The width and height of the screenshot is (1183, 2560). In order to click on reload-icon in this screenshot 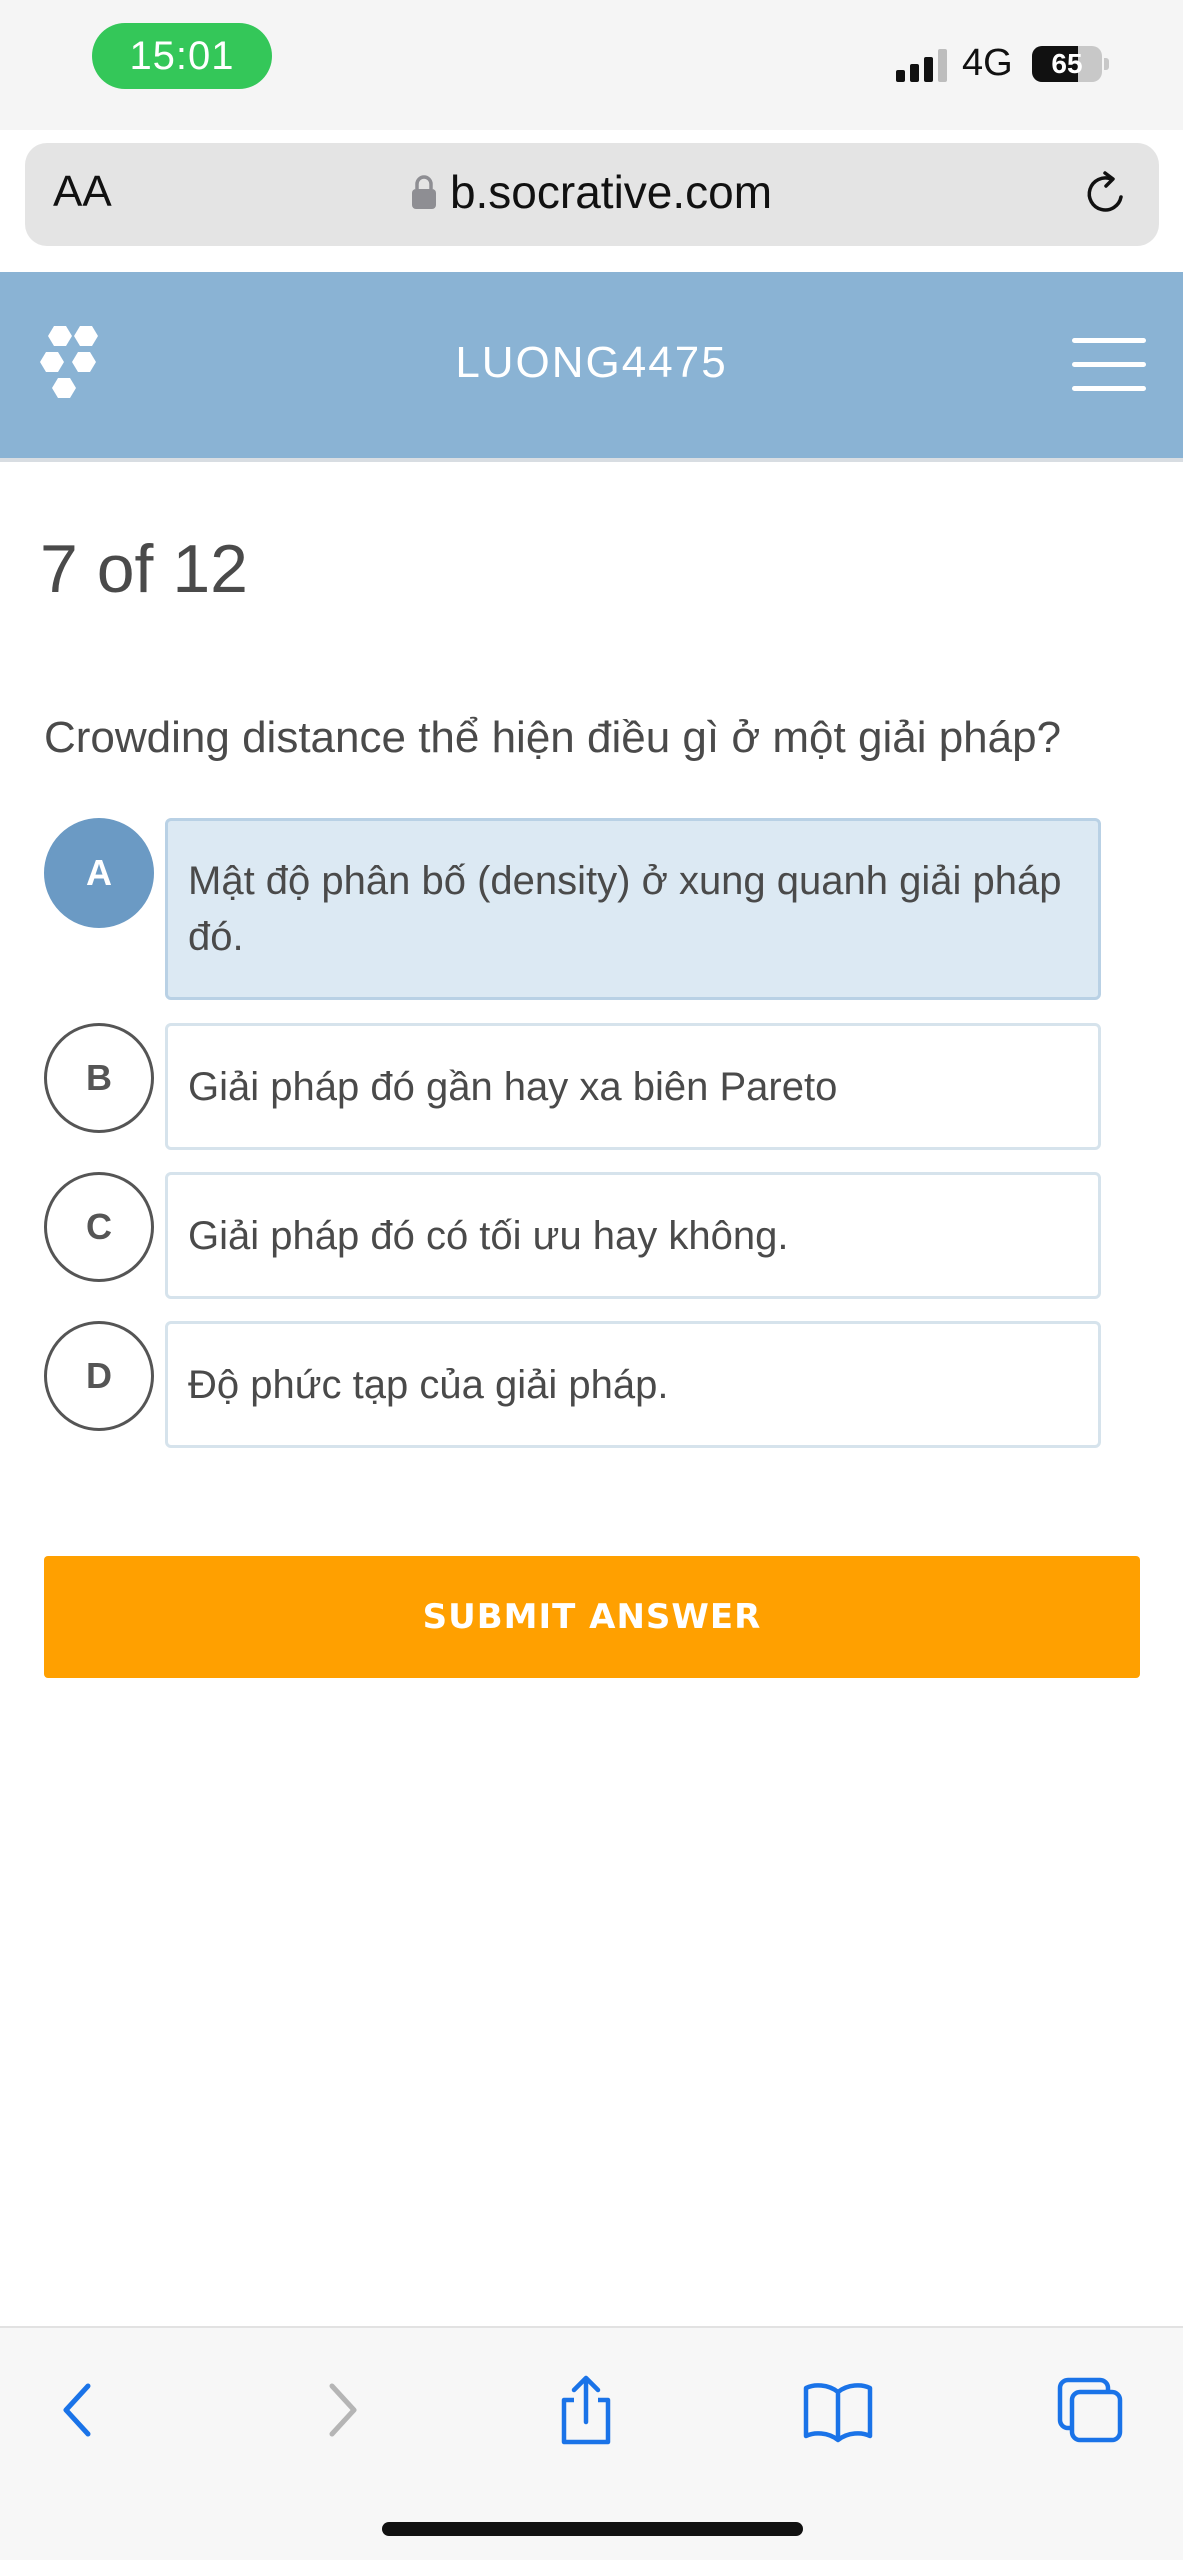, I will do `click(1106, 194)`.